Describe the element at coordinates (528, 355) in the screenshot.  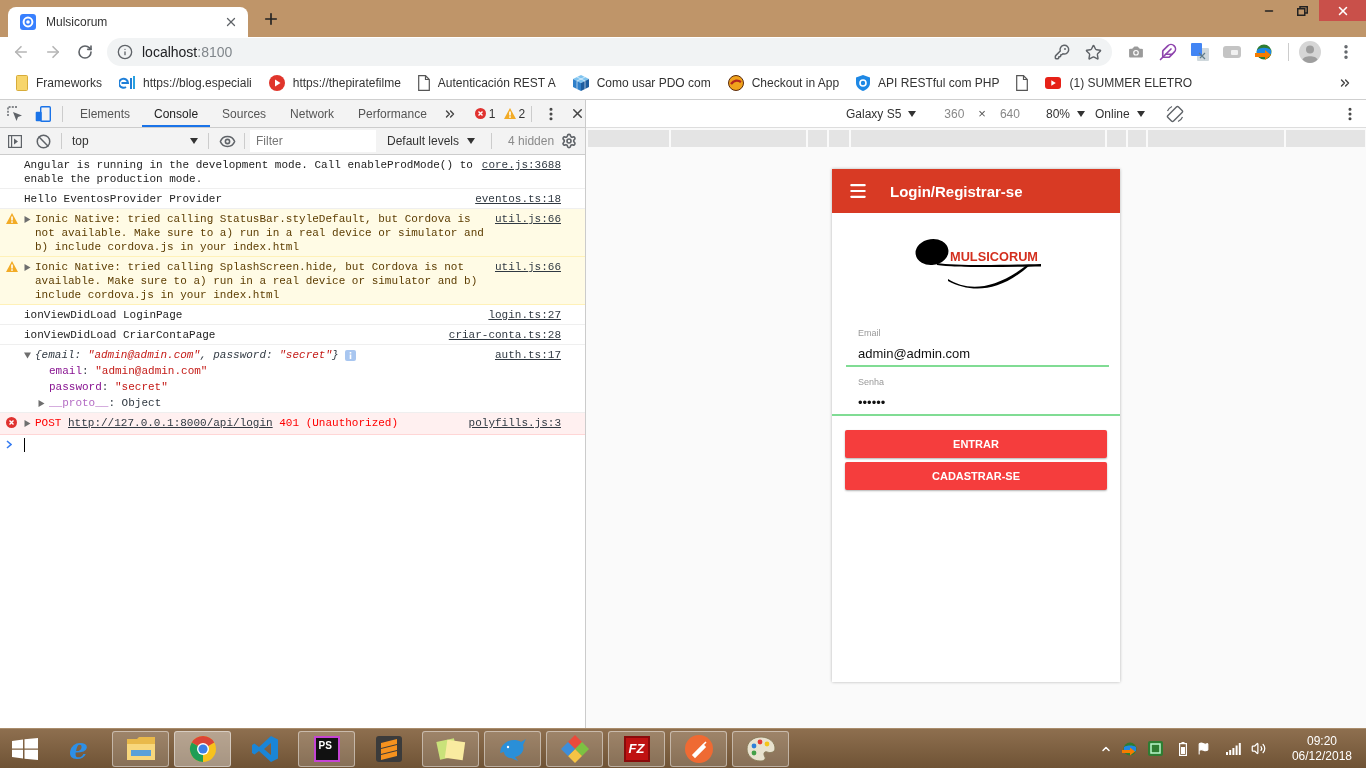
I see `source-link: auth.ts:17` at that location.